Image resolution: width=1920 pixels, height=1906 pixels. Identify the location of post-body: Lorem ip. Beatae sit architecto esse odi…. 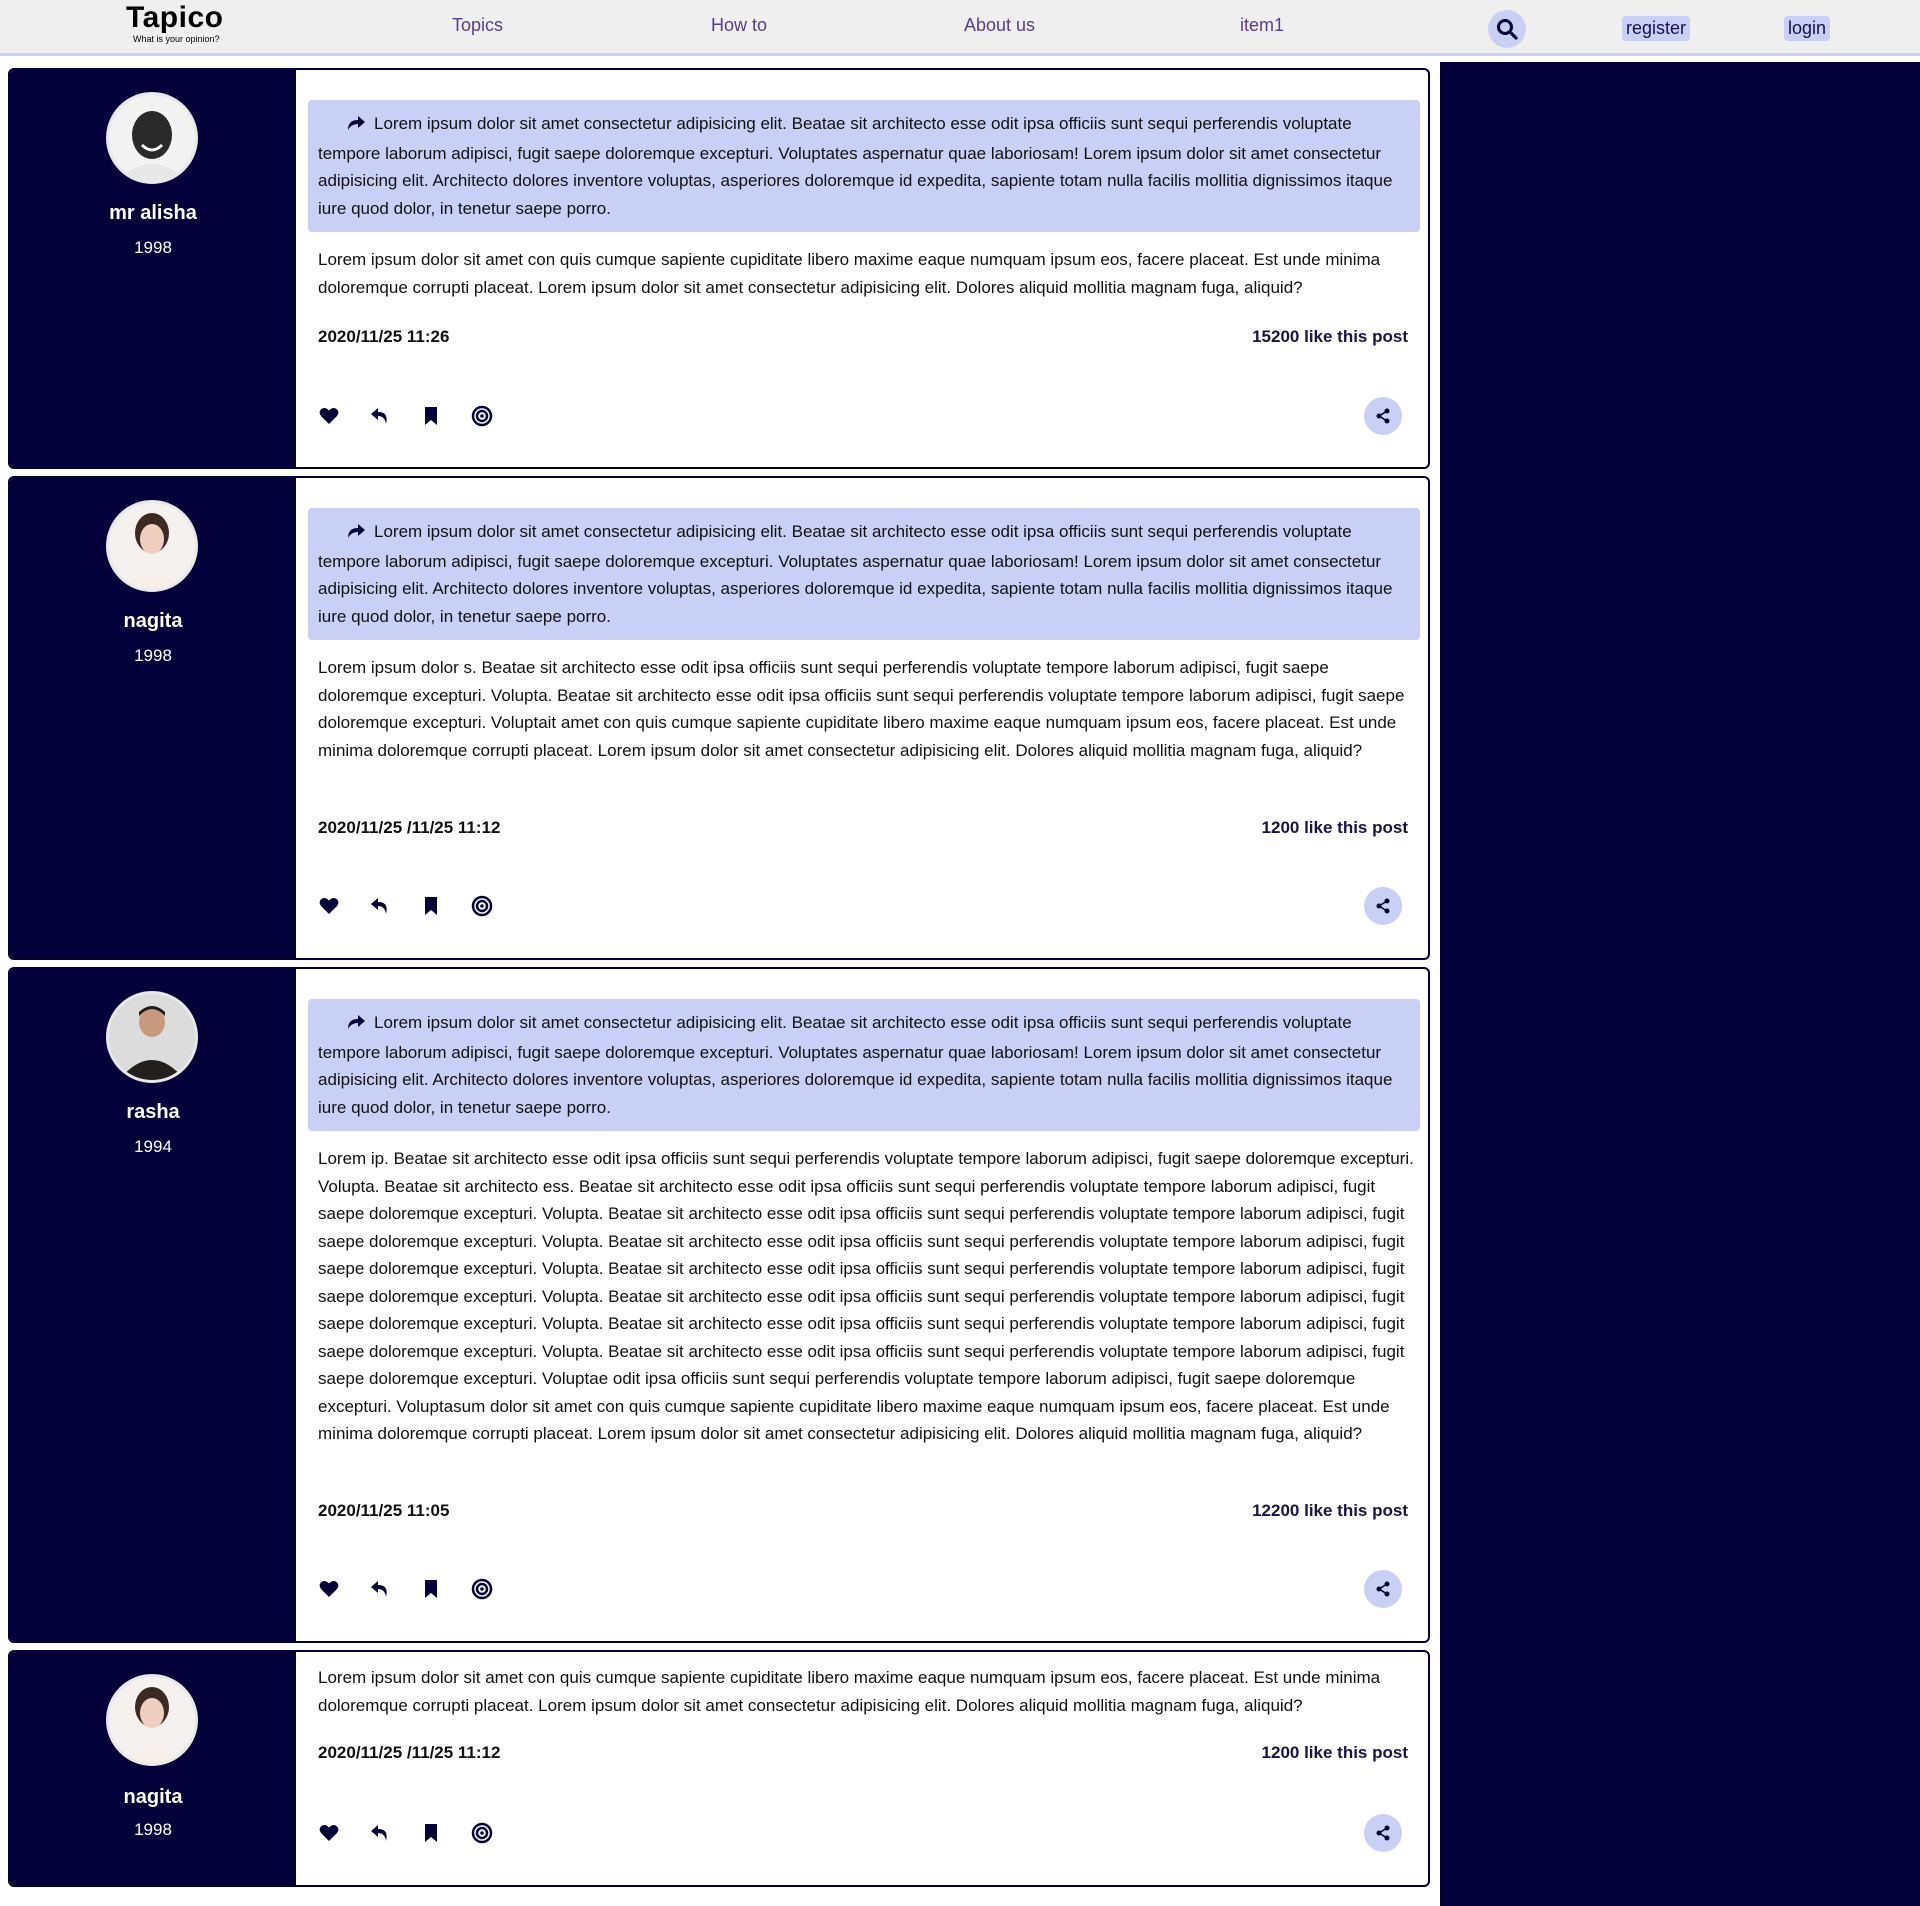
(866, 1296).